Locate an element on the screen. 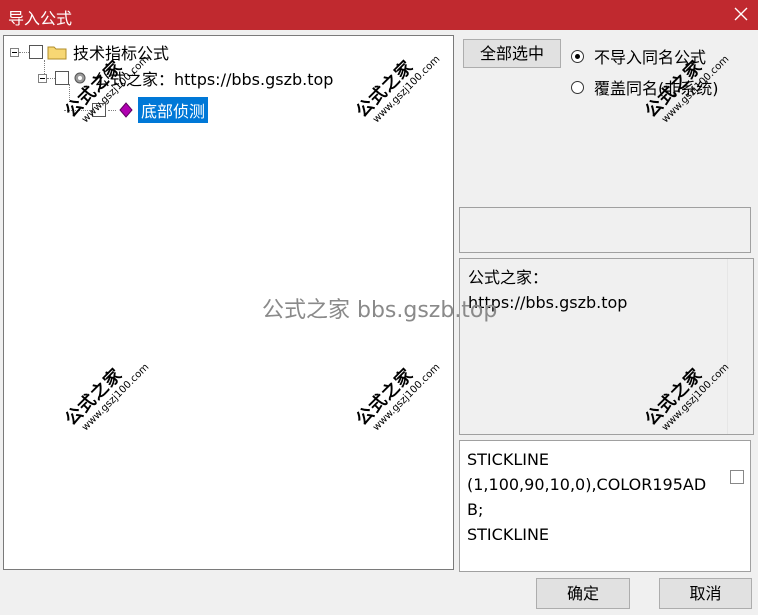 This screenshot has height=615, width=758. cancel-button: 取消 is located at coordinates (705, 593).